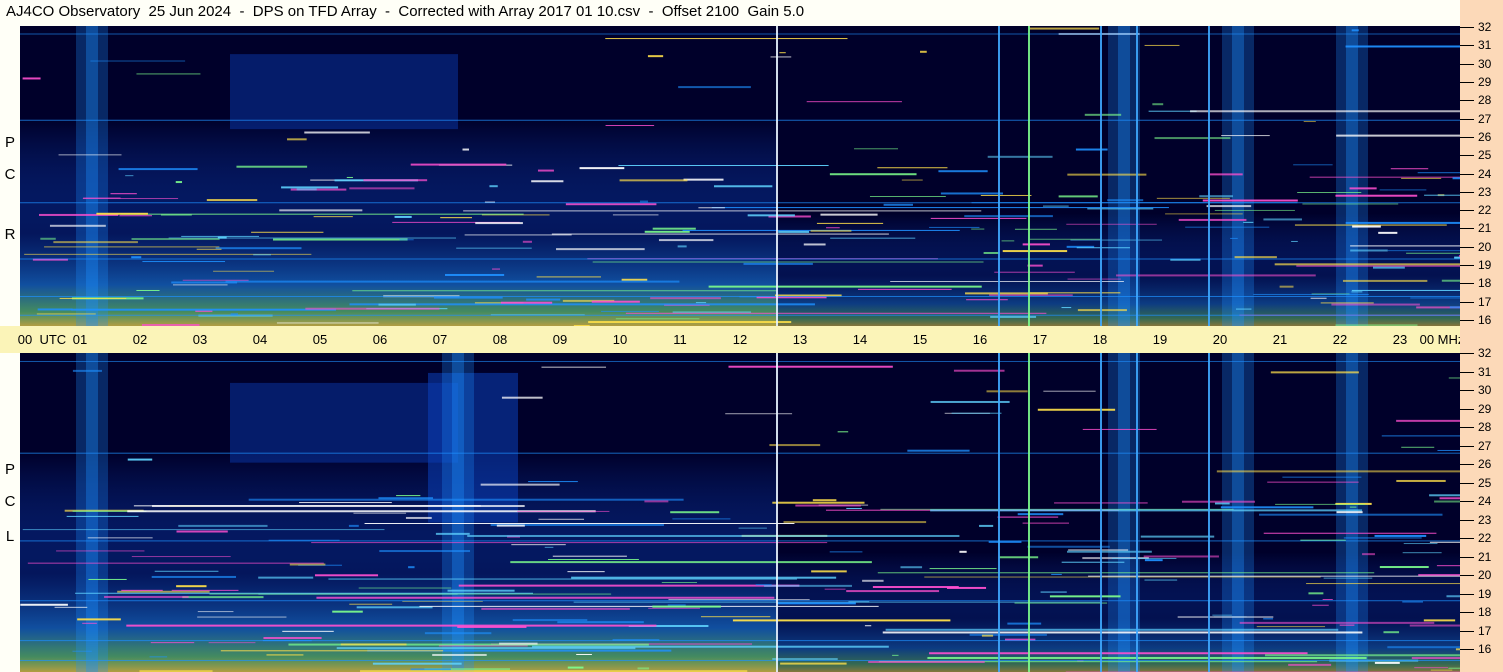  What do you see at coordinates (42, 339) in the screenshot?
I see `utc-tick-label: 00 UTC` at bounding box center [42, 339].